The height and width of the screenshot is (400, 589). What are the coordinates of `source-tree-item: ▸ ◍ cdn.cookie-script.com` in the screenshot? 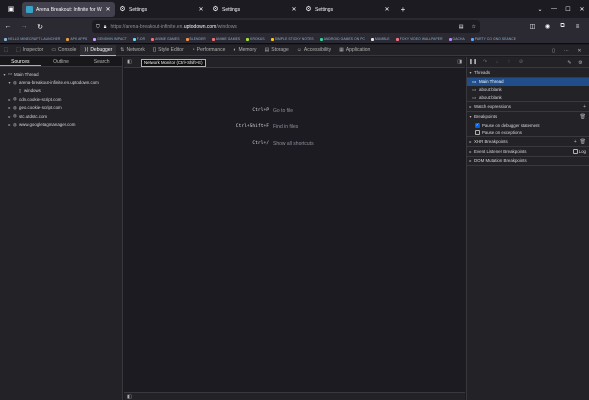 It's located at (61, 99).